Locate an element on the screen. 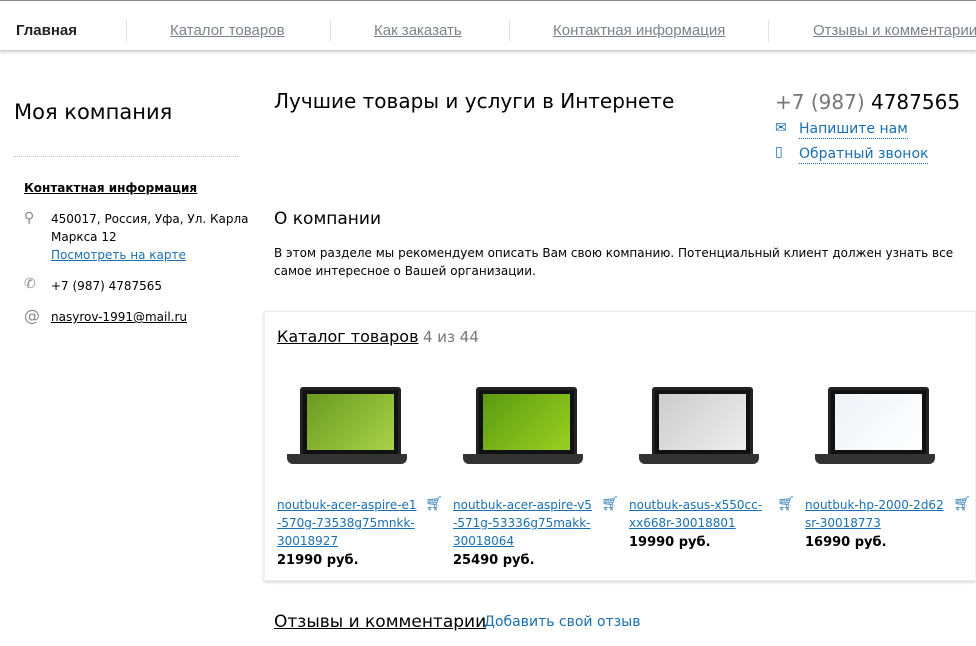 This screenshot has height=646, width=976. address-line: Маркса 12 is located at coordinates (84, 237).